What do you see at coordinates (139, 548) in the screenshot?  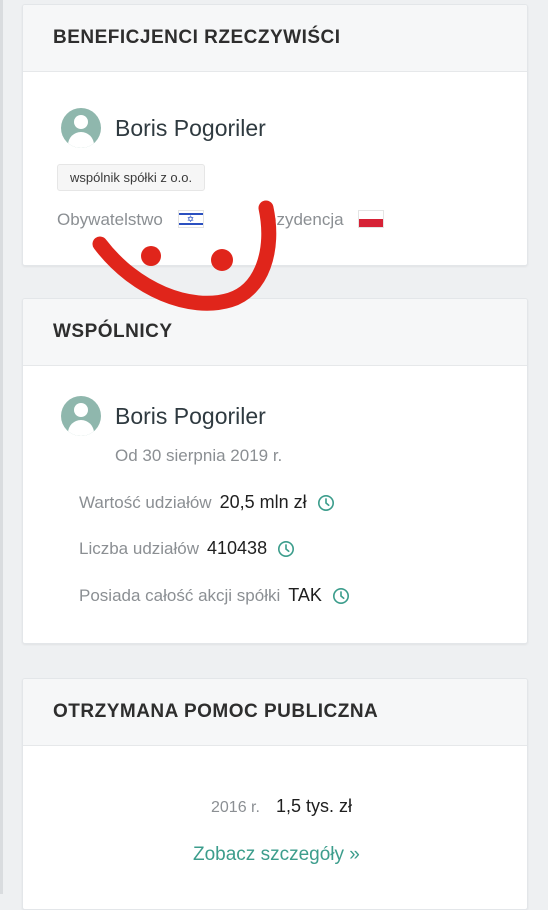 I see `share-count-label: Liczba udziałów` at bounding box center [139, 548].